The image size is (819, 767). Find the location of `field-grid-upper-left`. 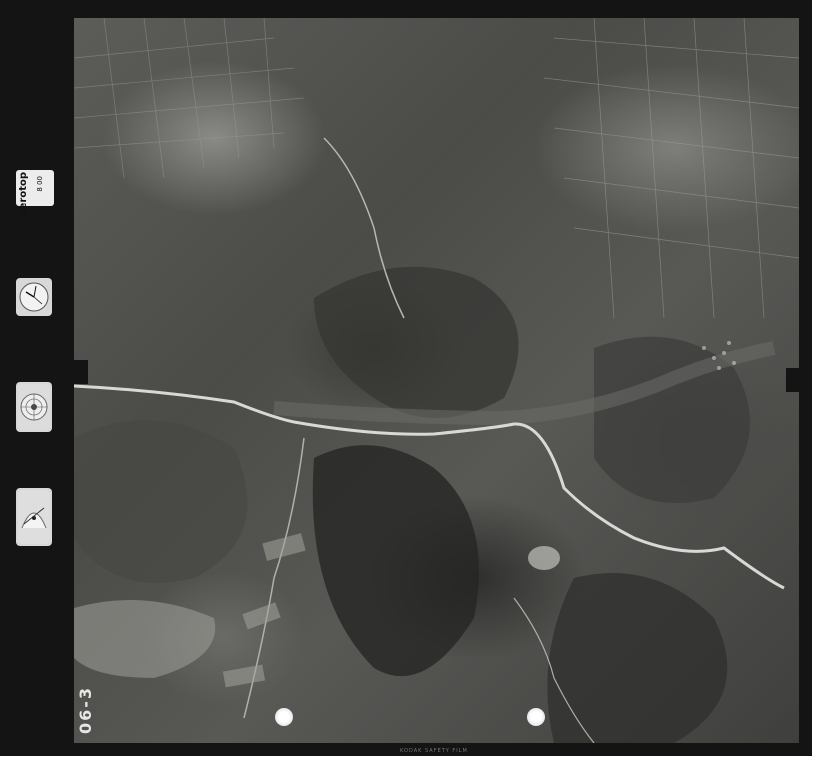

field-grid-upper-left is located at coordinates (189, 98).